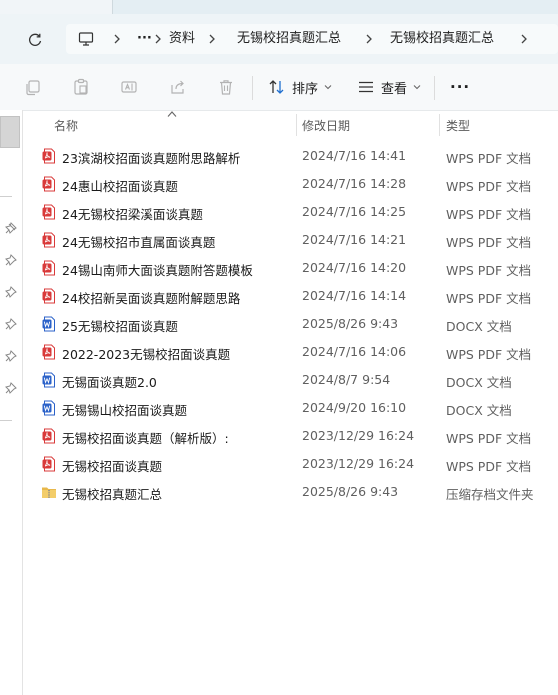 This screenshot has width=558, height=695. I want to click on view-button: 查看, so click(389, 87).